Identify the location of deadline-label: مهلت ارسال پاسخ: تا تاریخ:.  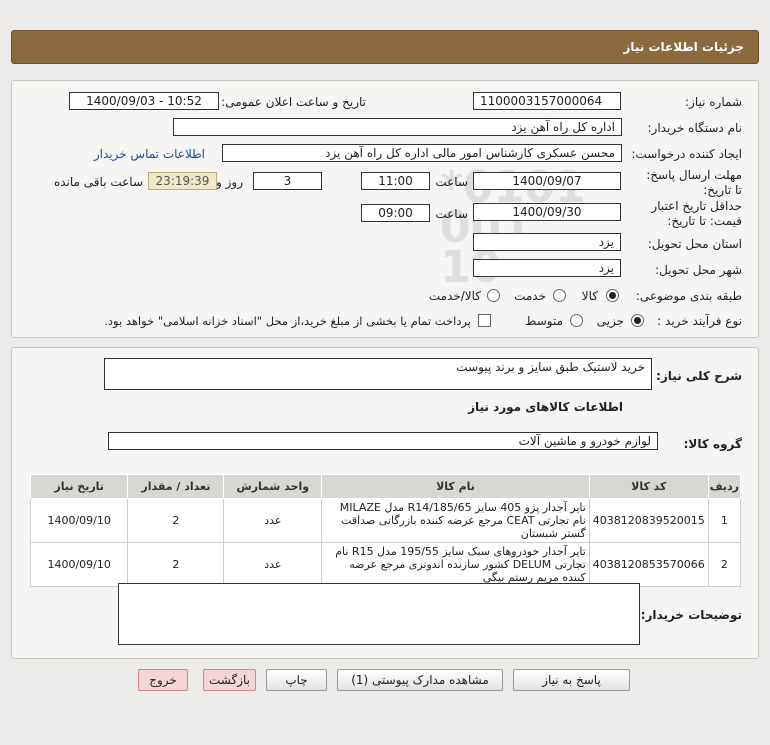
(694, 182).